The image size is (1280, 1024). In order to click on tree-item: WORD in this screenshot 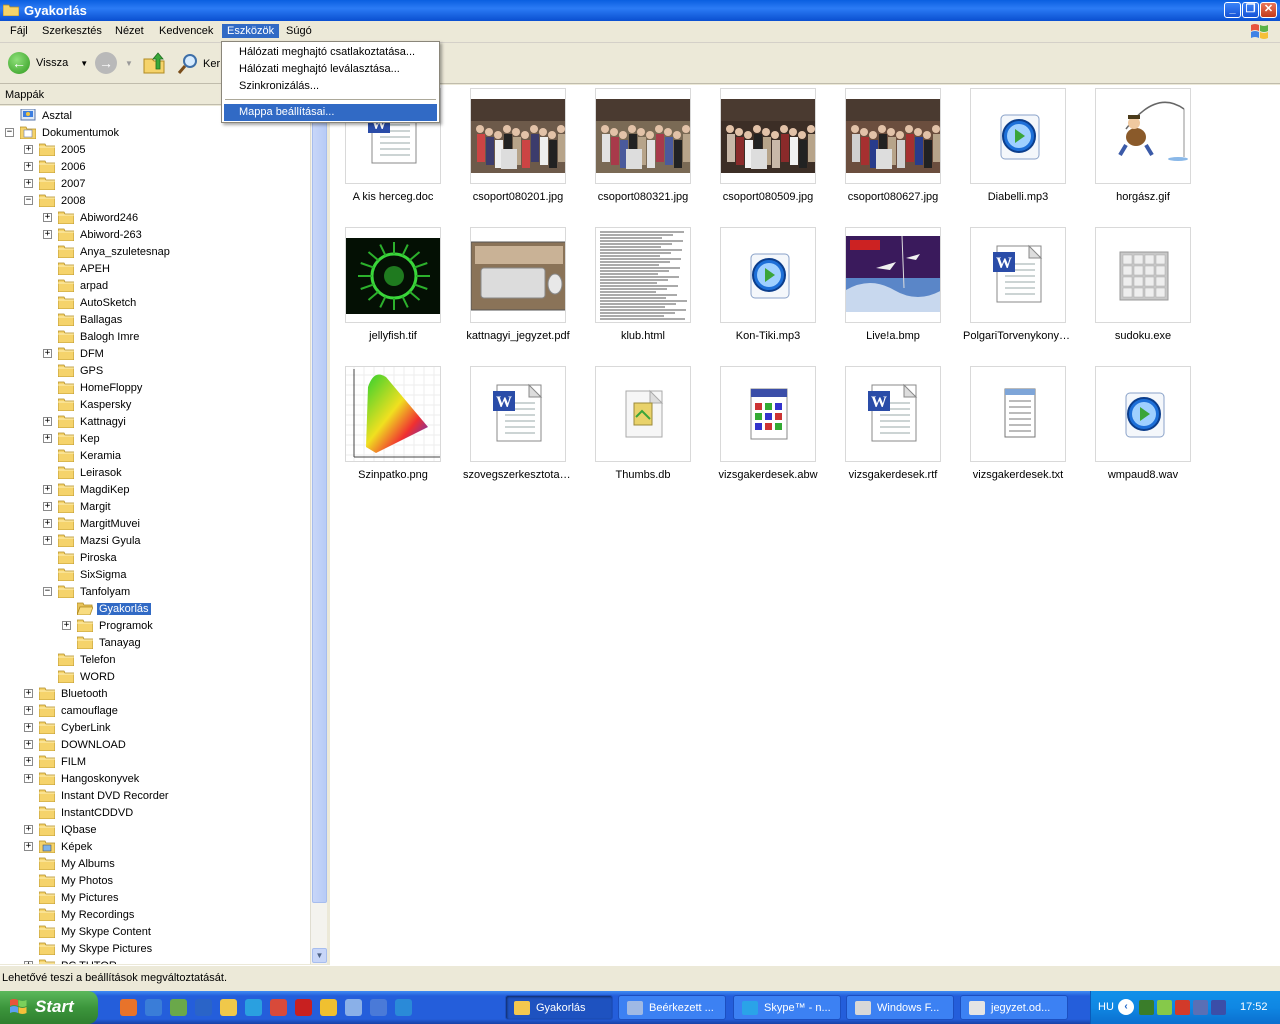, I will do `click(80, 676)`.